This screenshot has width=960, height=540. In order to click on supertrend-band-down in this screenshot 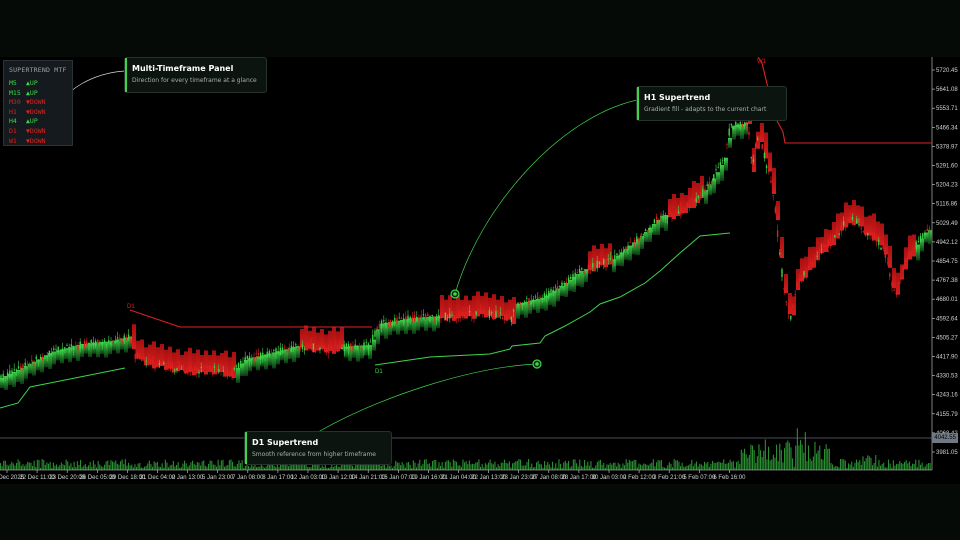, I will do `click(862, 216)`.